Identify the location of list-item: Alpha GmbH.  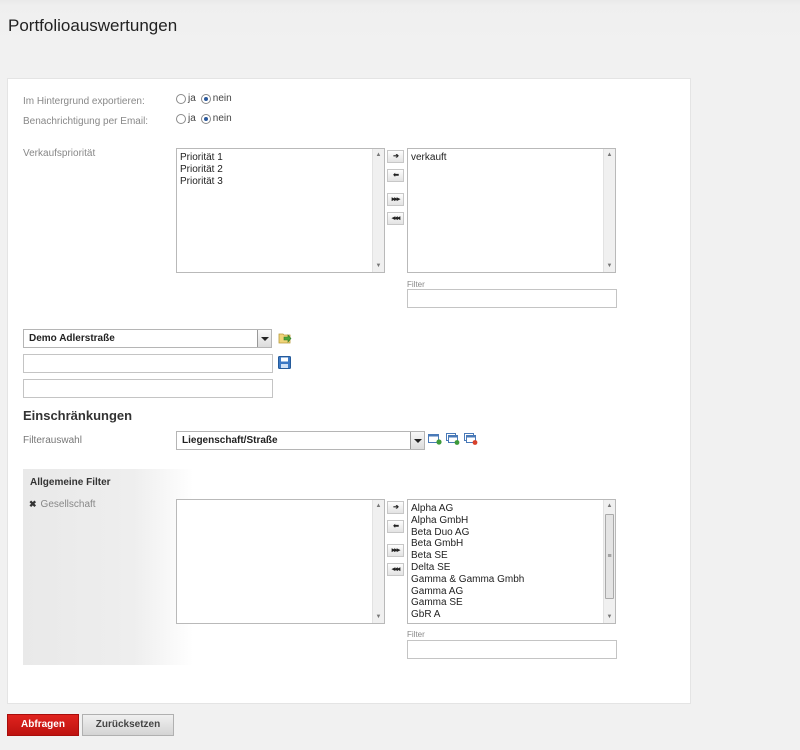
(513, 521).